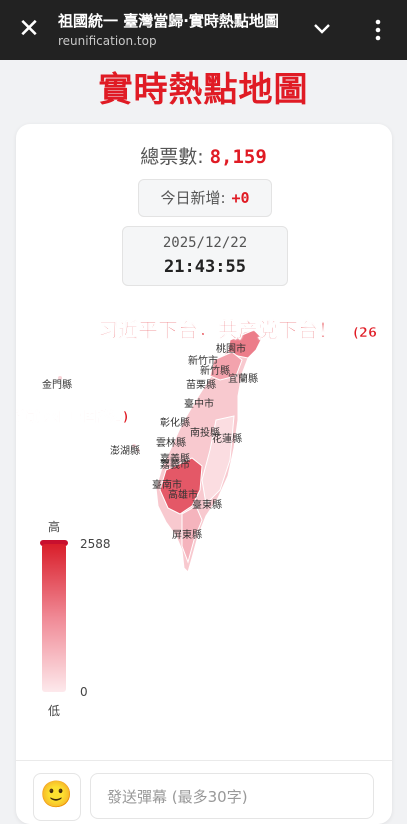  What do you see at coordinates (240, 198) in the screenshot?
I see `today-new-value: +0` at bounding box center [240, 198].